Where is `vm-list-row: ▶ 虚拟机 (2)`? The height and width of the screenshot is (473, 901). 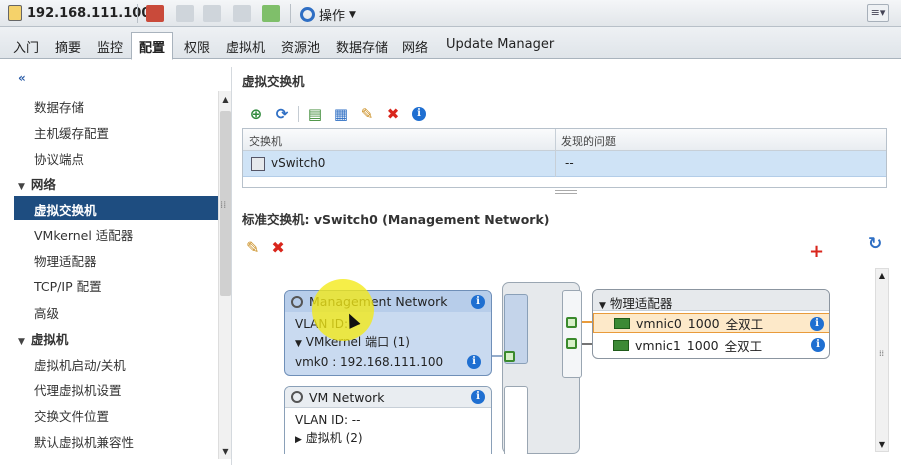 vm-list-row: ▶ 虚拟机 (2) is located at coordinates (388, 439).